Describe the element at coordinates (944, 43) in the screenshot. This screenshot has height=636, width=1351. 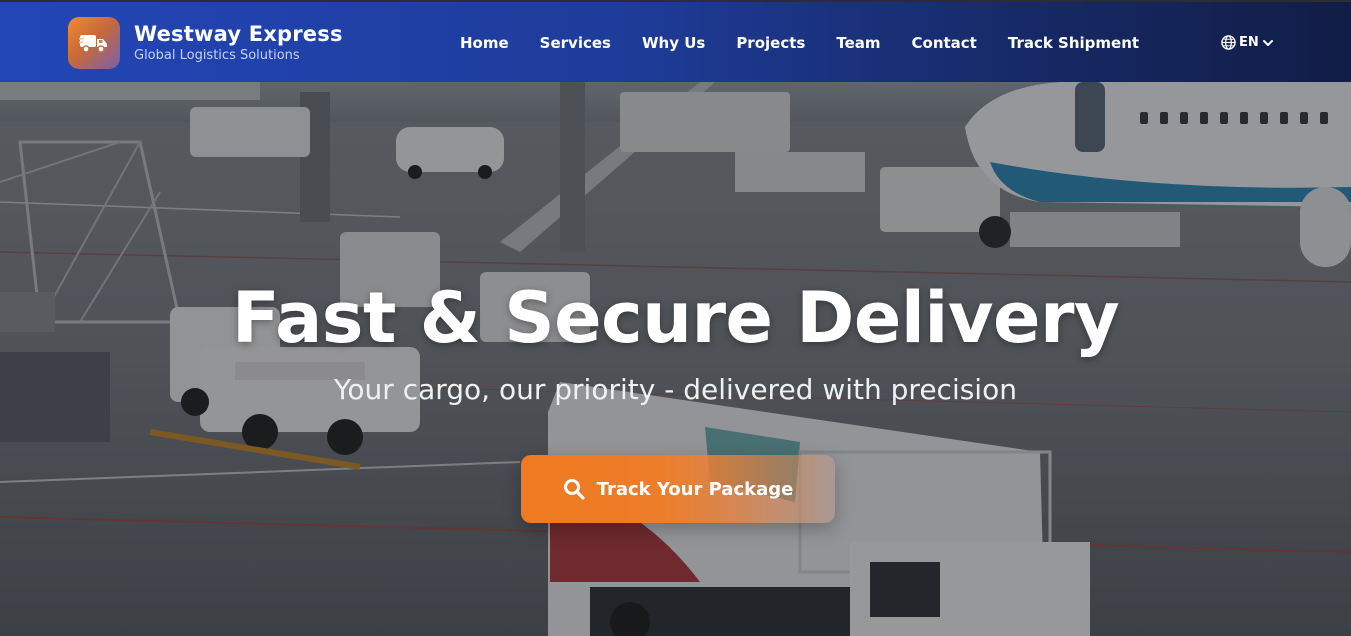
I see `nav-link-contact: Contact` at that location.